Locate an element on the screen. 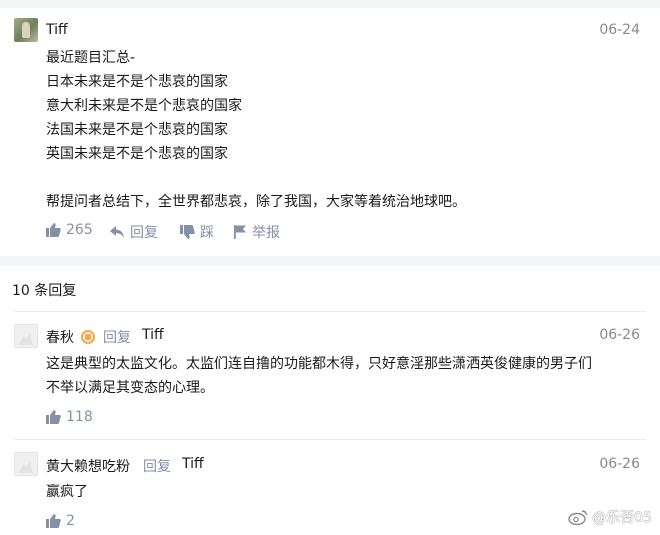  reply-button: 回复 is located at coordinates (134, 232).